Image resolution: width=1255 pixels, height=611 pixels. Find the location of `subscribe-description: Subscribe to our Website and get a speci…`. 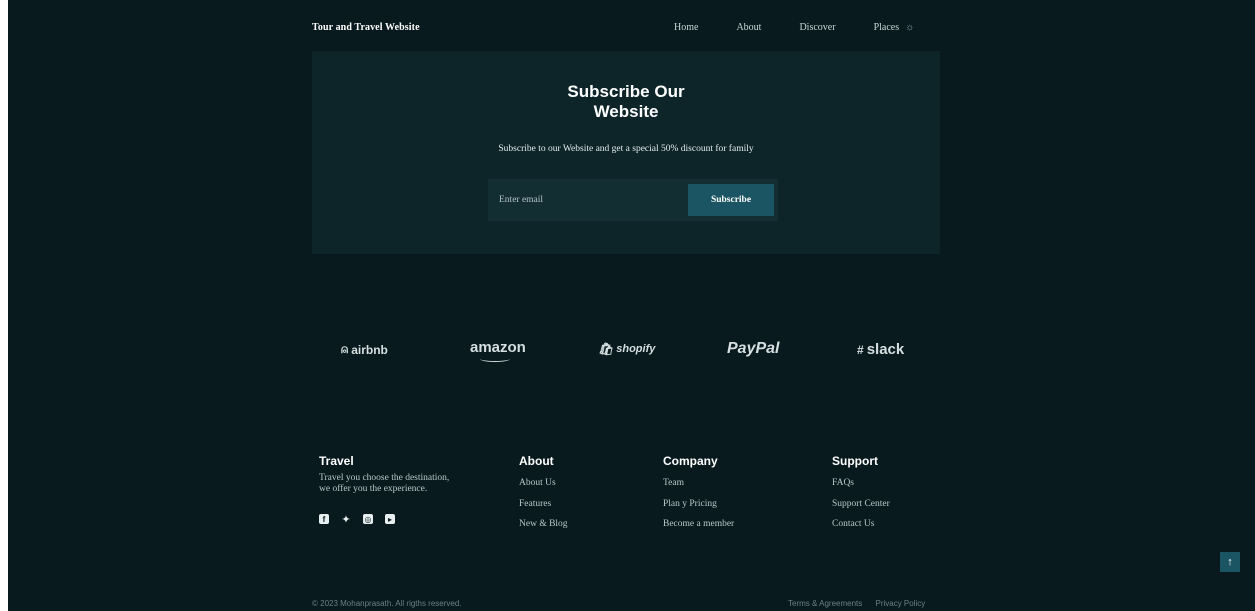

subscribe-description: Subscribe to our Website and get a speci… is located at coordinates (626, 149).